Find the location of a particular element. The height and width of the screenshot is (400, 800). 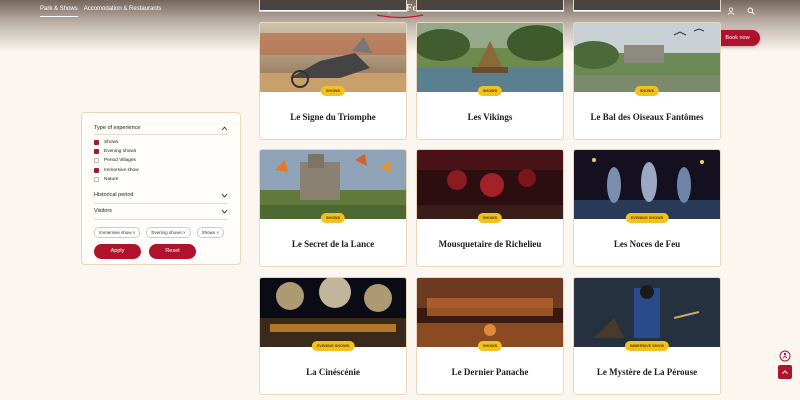

search-icon is located at coordinates (751, 11).